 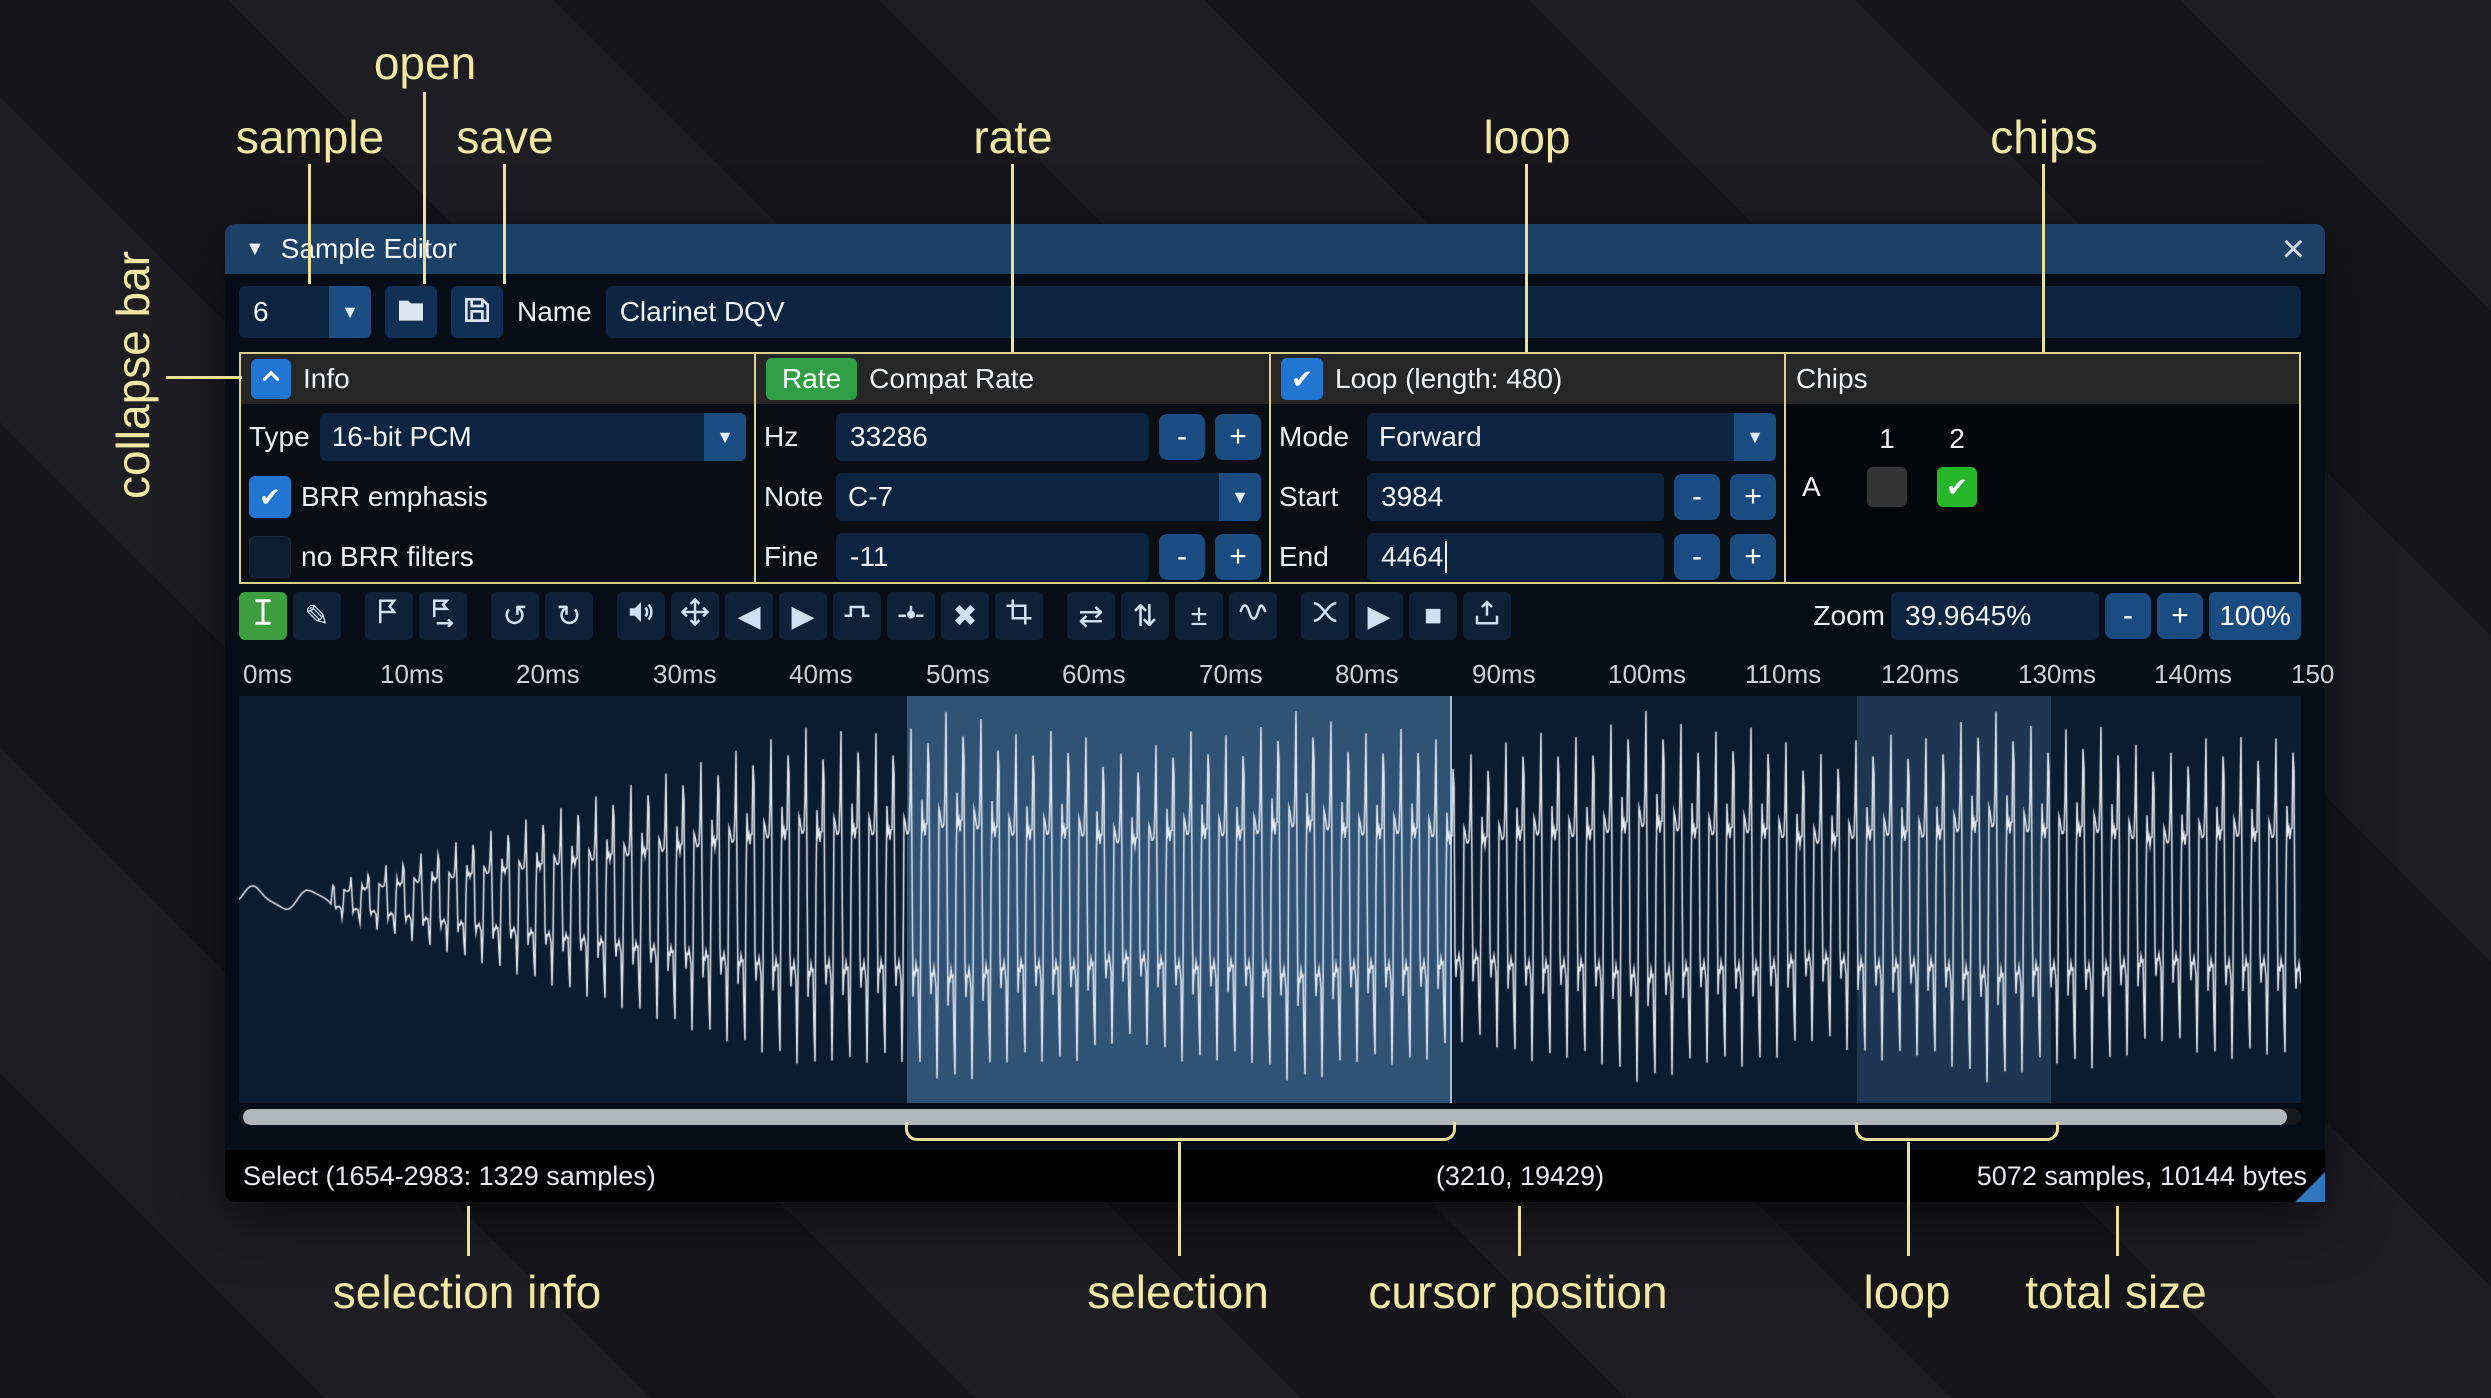 What do you see at coordinates (1275, 249) in the screenshot?
I see `titlebar: ▼ Sample Editor ×` at bounding box center [1275, 249].